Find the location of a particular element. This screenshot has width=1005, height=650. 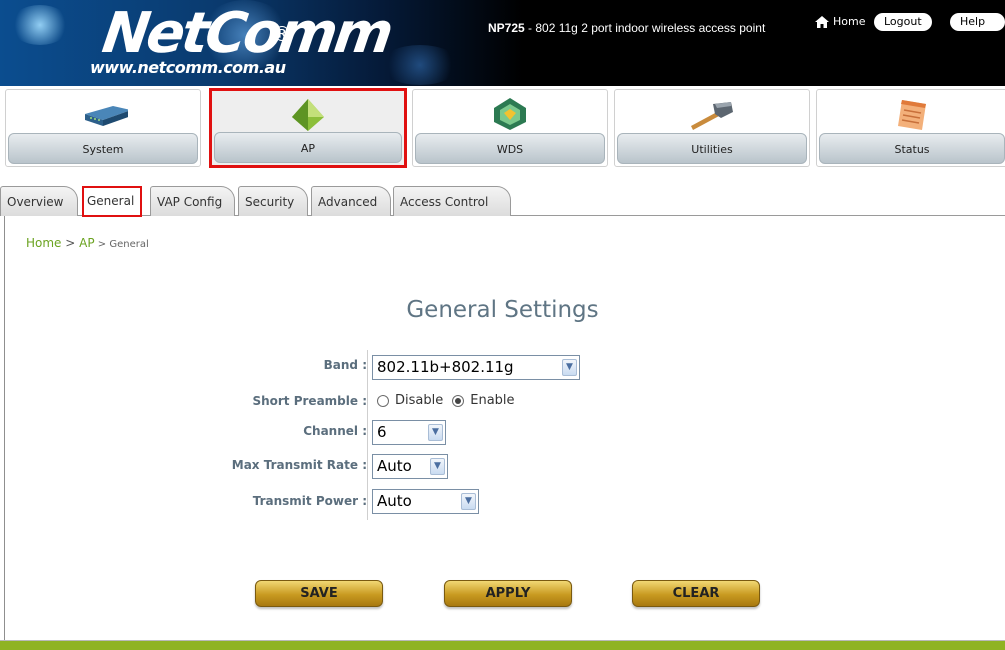

transmit-power-label: Transmit Power : is located at coordinates (309, 501).